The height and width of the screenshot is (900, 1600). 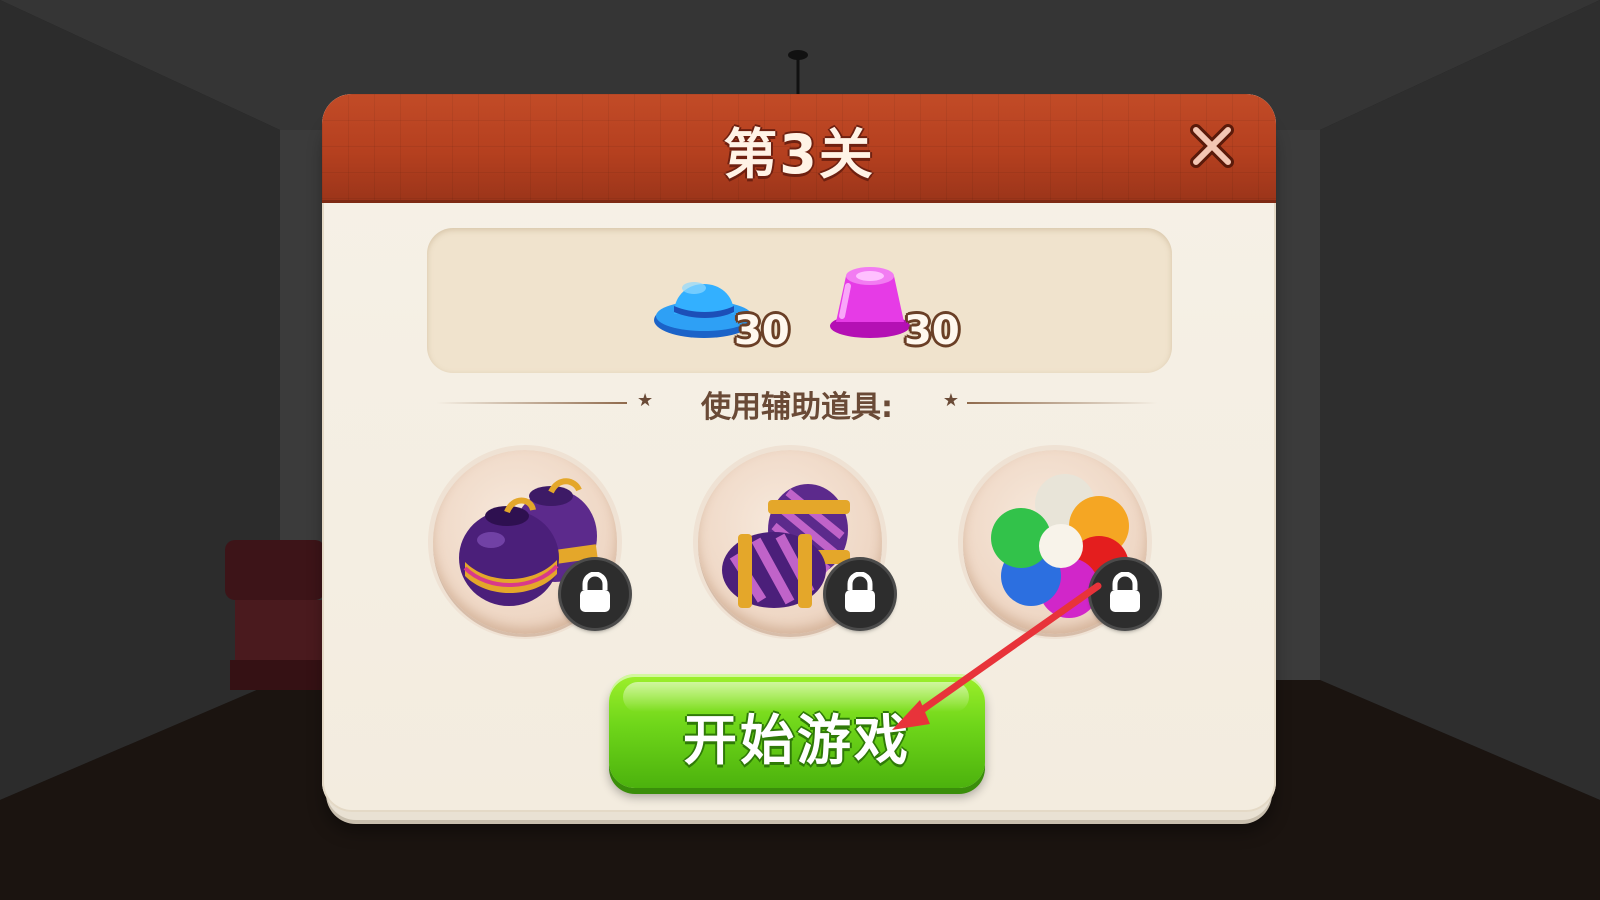 I want to click on booster-slot-rainbow, so click(x=1058, y=544).